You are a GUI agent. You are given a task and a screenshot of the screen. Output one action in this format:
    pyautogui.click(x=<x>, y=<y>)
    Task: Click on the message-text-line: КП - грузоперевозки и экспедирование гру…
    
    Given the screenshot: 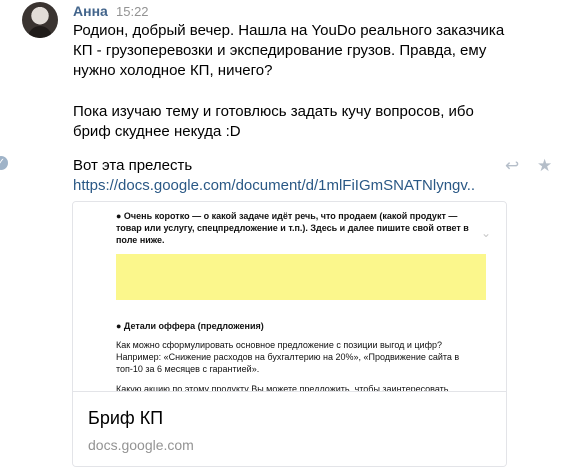 What is the action you would take?
    pyautogui.click(x=280, y=50)
    